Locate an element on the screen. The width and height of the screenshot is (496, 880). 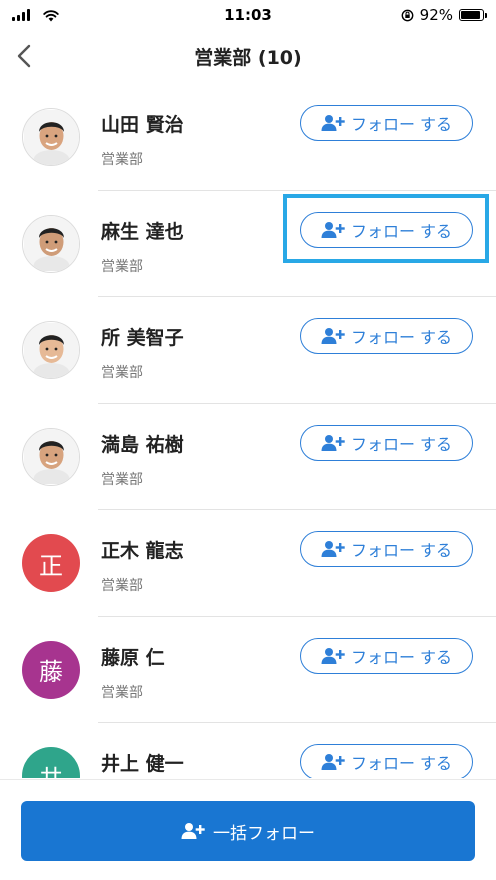
list-item: 所 美智子営業部 フォロー する is located at coordinates (259, 350).